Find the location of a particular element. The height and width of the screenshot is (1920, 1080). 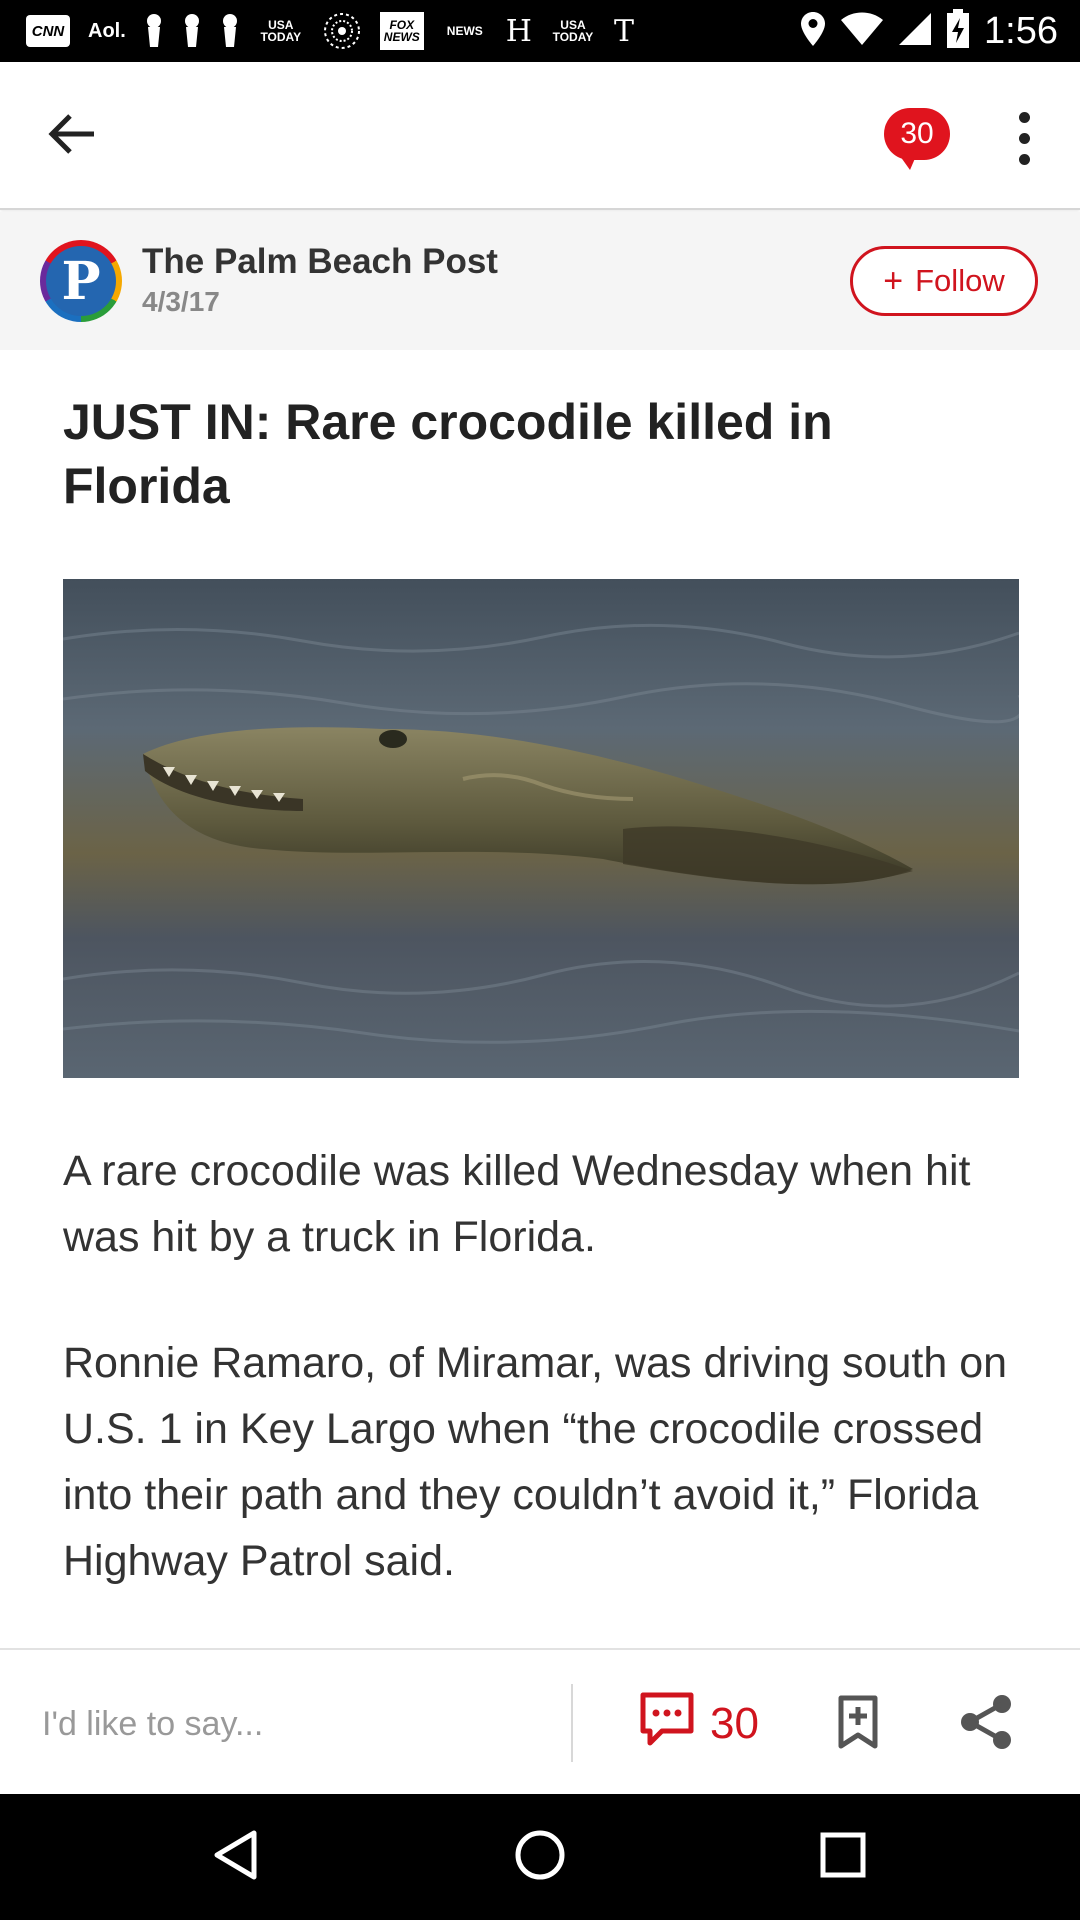

nbc-news-icon: NEWS is located at coordinates (464, 31).